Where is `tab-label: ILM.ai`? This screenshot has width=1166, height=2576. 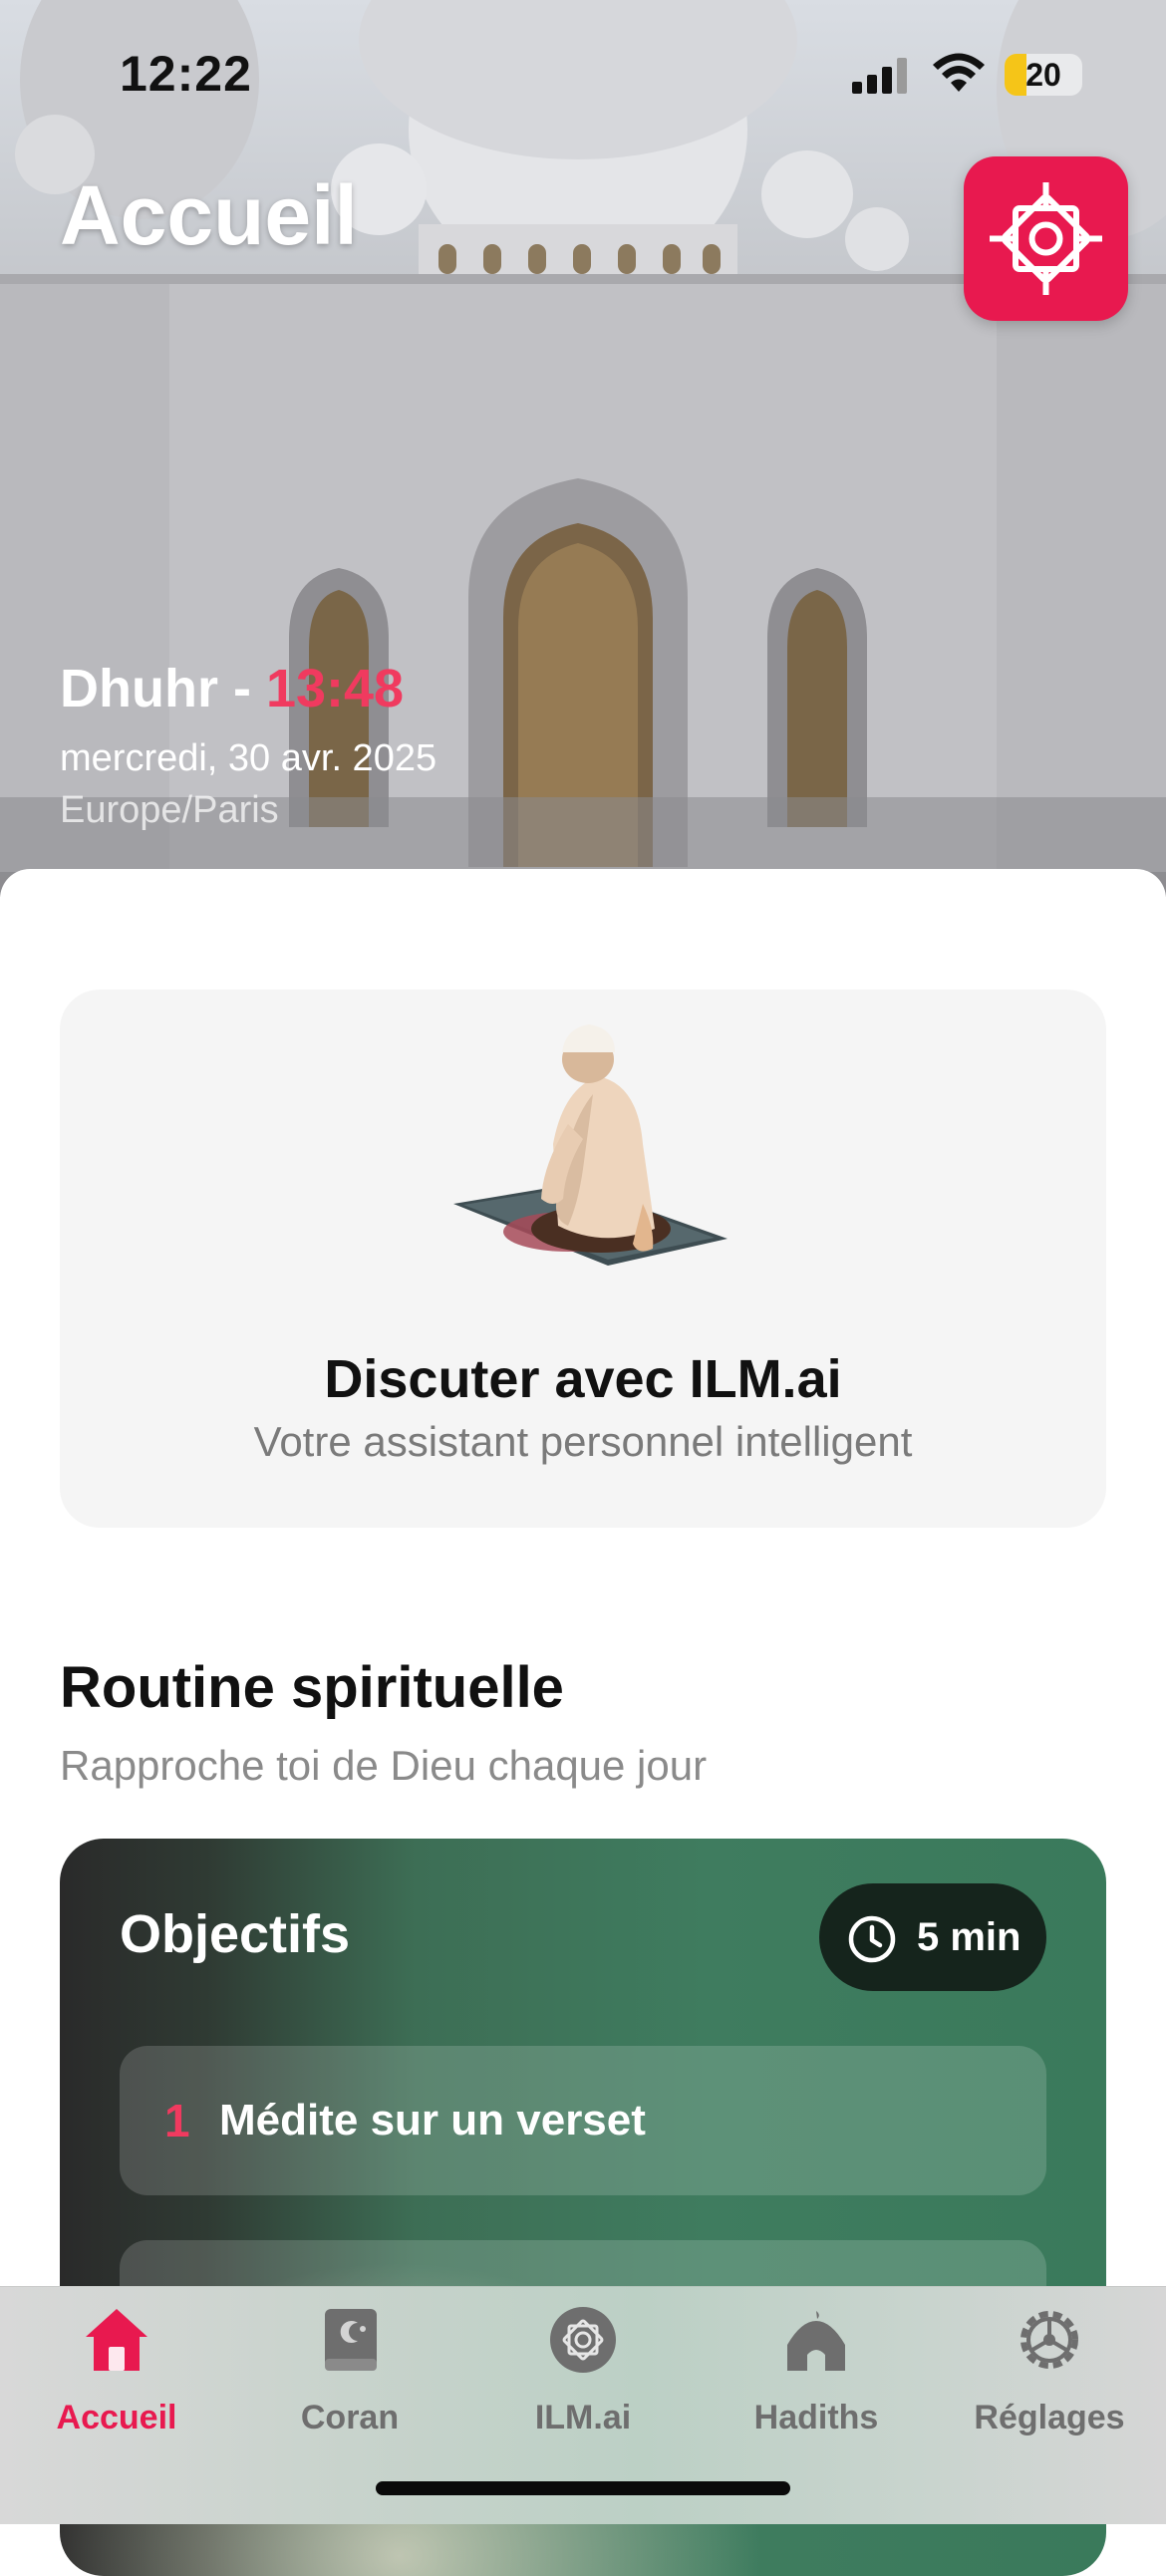 tab-label: ILM.ai is located at coordinates (583, 2417).